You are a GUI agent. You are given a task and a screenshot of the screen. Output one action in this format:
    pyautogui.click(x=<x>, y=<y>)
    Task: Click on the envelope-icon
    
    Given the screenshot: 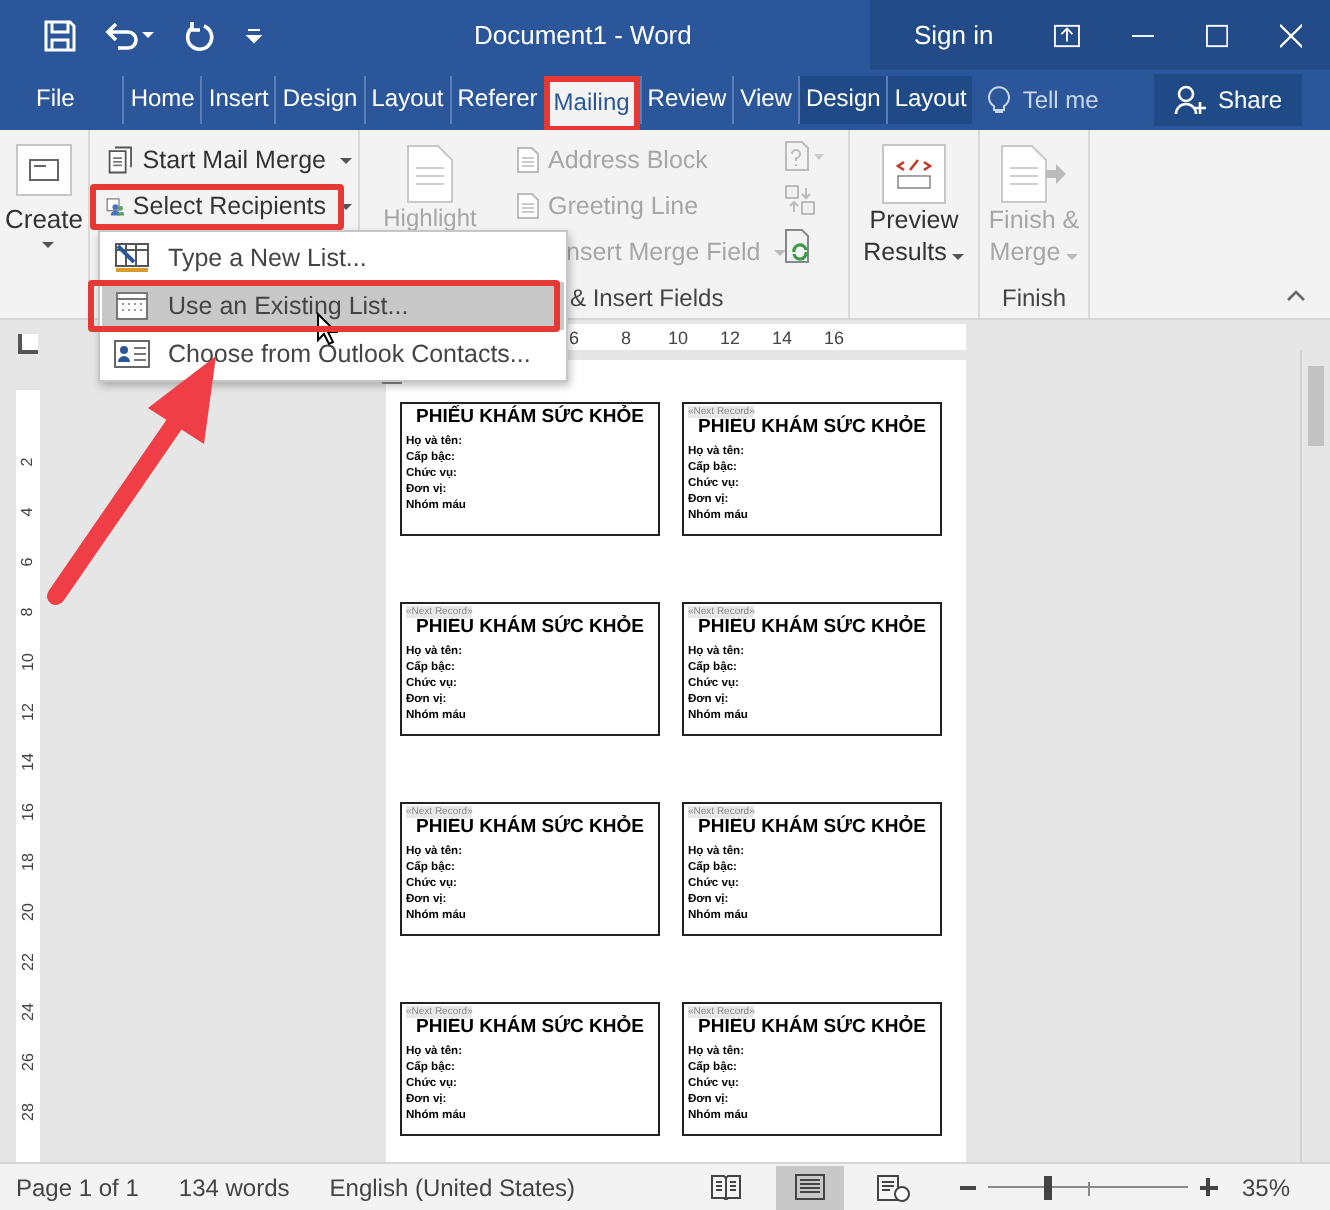 What is the action you would take?
    pyautogui.click(x=44, y=170)
    